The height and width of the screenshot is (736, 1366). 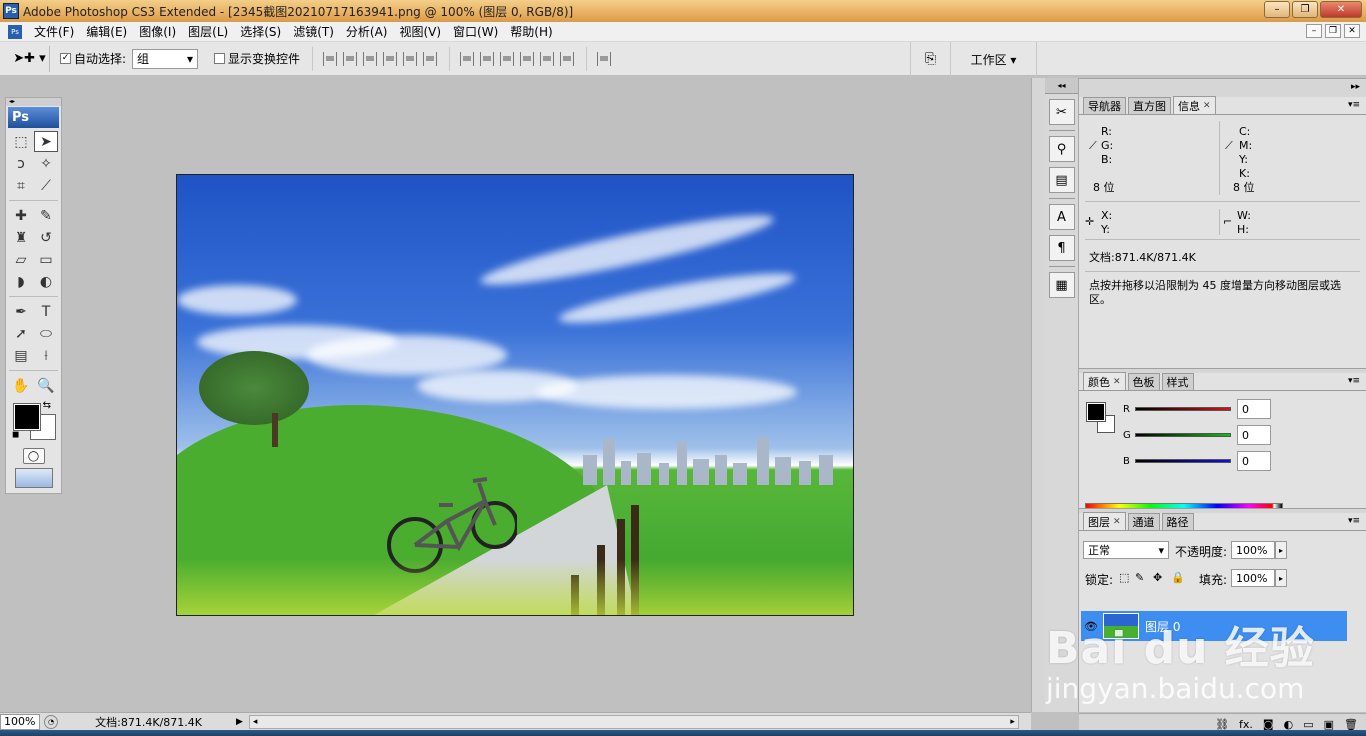 I want to click on distribute-vcenter-icon, so click(x=487, y=58).